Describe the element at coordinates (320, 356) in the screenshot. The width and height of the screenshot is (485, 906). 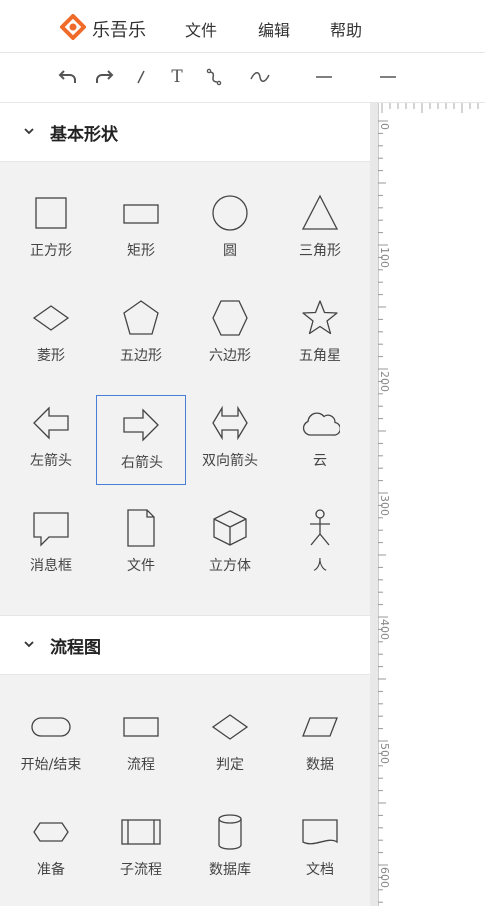
I see `shape-label: 五角星` at that location.